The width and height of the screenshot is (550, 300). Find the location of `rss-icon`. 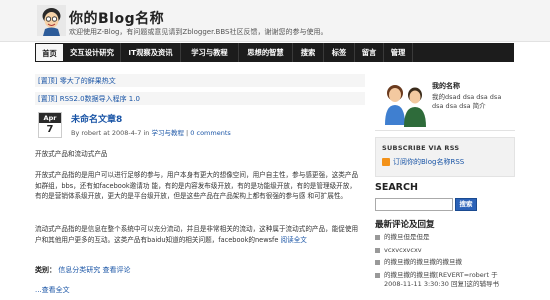

rss-icon is located at coordinates (386, 162).